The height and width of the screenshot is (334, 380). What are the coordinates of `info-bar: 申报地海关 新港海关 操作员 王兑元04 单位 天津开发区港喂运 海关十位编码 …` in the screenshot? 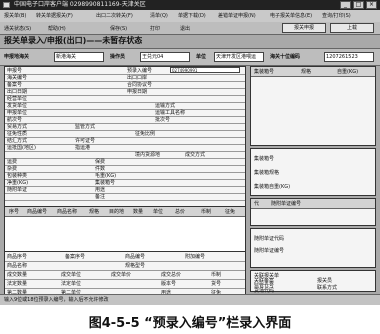 It's located at (190, 57).